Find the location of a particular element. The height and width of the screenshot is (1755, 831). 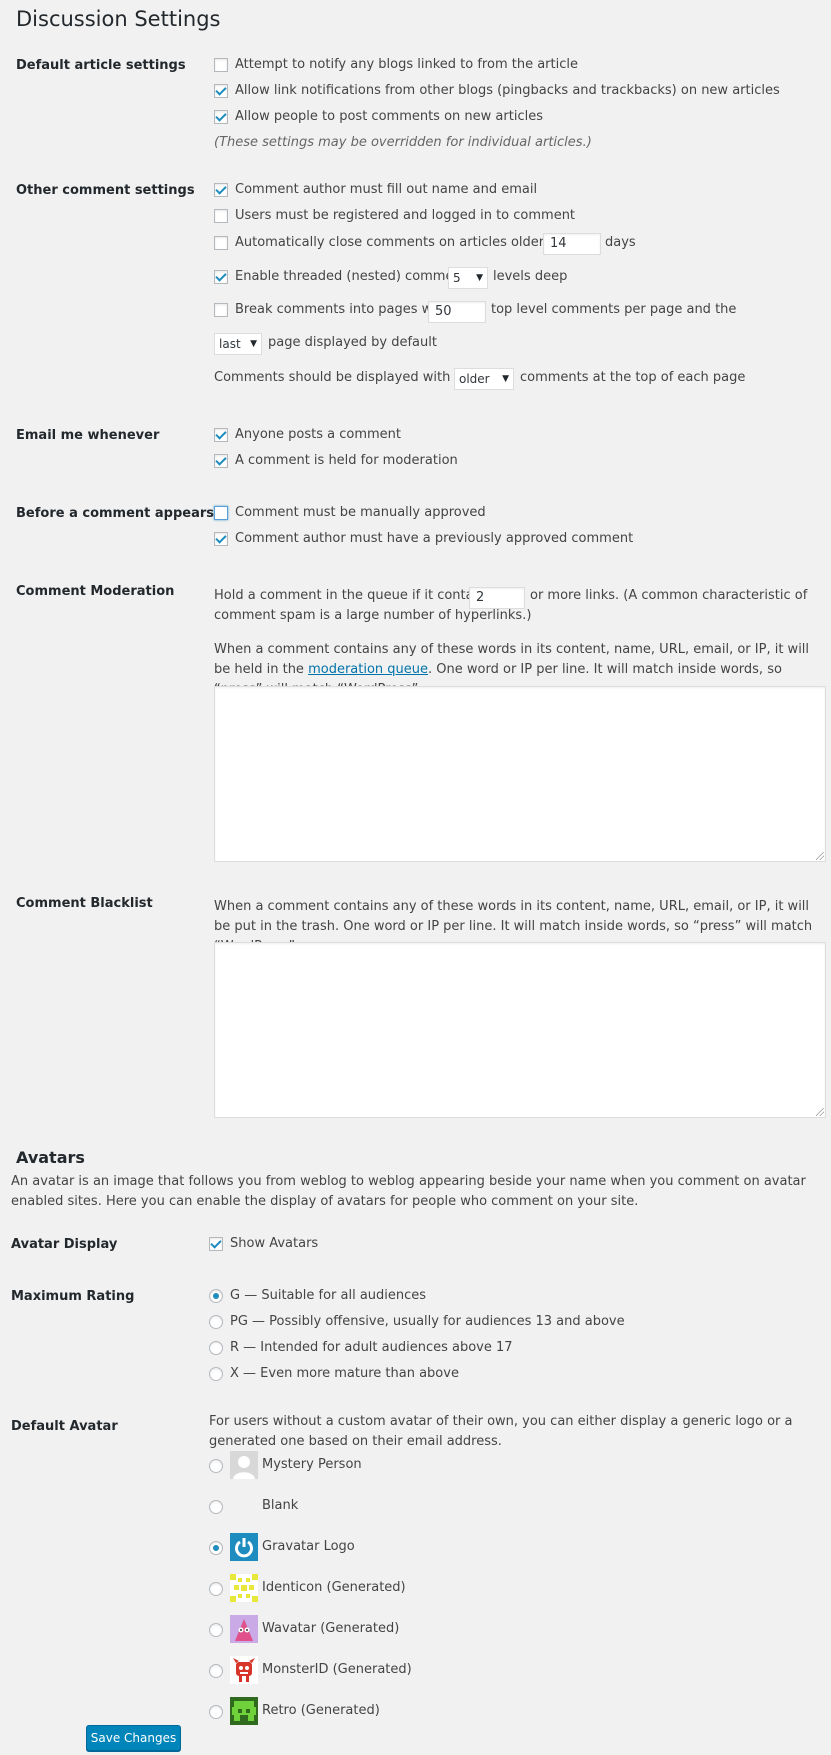

threaded-comments-label: Enable threaded (nested) comments is located at coordinates (354, 276).